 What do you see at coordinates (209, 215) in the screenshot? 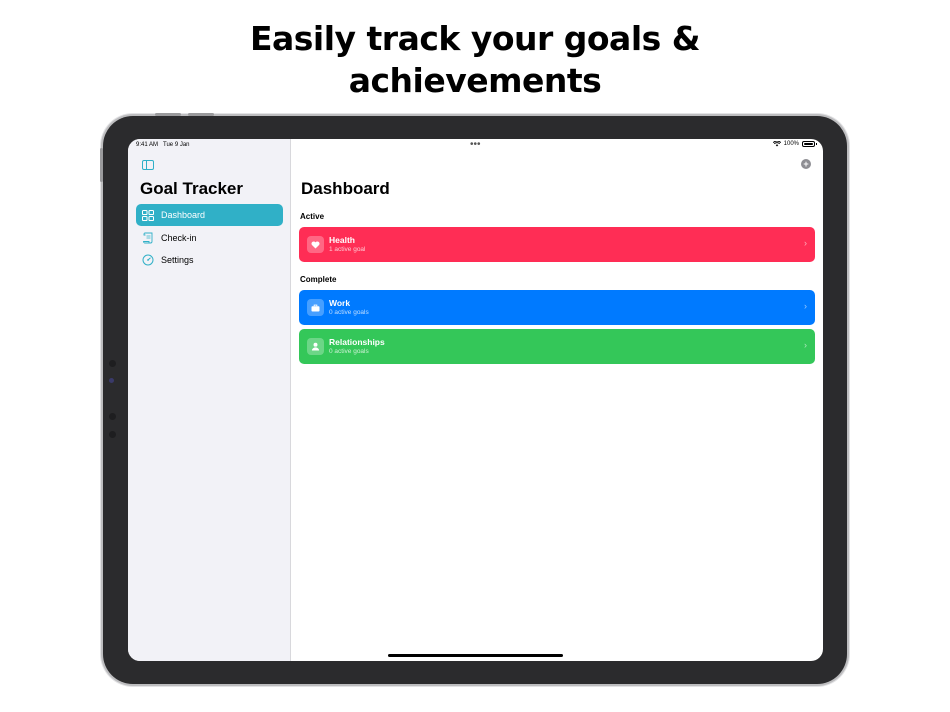
I see `sidebar-item-dashboard: Dashboard` at bounding box center [209, 215].